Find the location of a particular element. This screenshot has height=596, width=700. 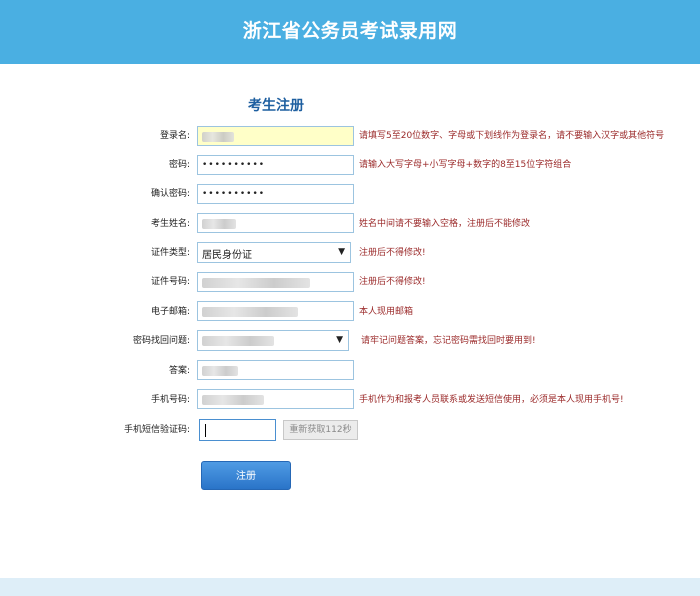

email-hint: 本人现用邮箱 is located at coordinates (386, 312).